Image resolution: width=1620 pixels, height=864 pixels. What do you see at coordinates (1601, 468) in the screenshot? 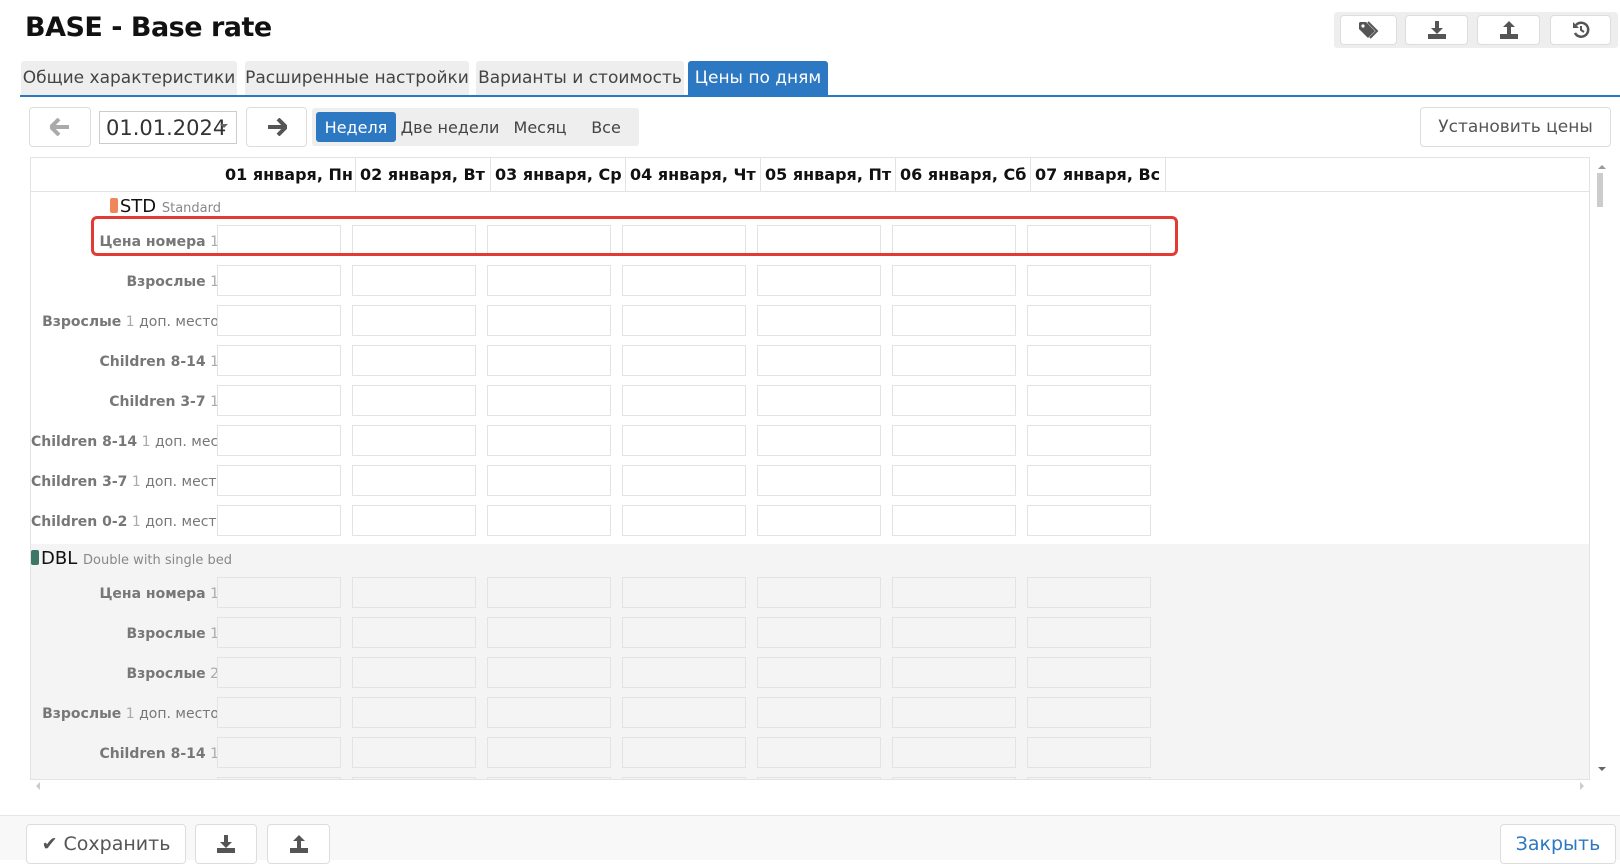
I see `vertical-scrollbar` at bounding box center [1601, 468].